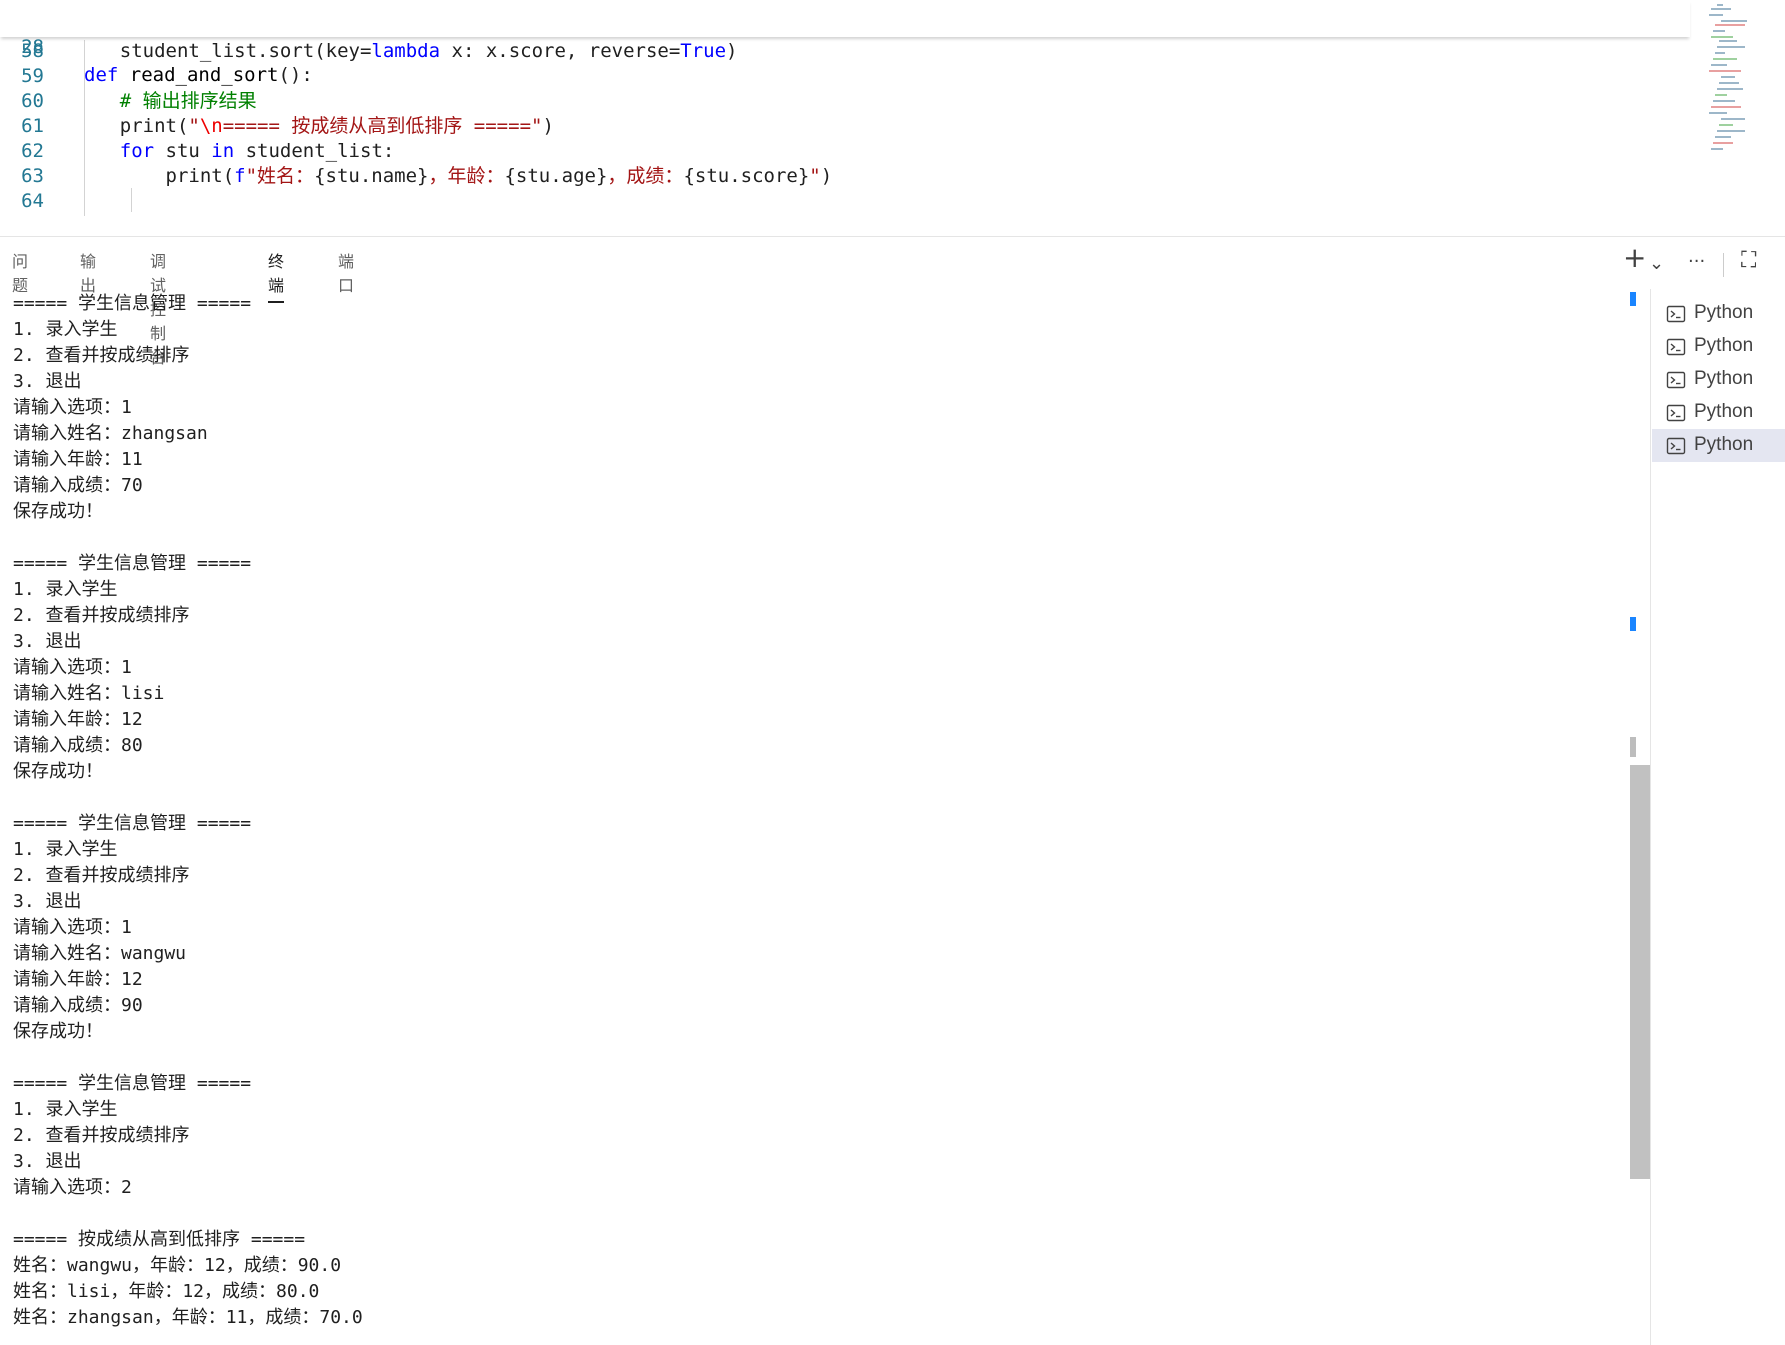 The height and width of the screenshot is (1345, 1785). What do you see at coordinates (78, 485) in the screenshot?
I see `terminal-line: 请输入成绩：70` at bounding box center [78, 485].